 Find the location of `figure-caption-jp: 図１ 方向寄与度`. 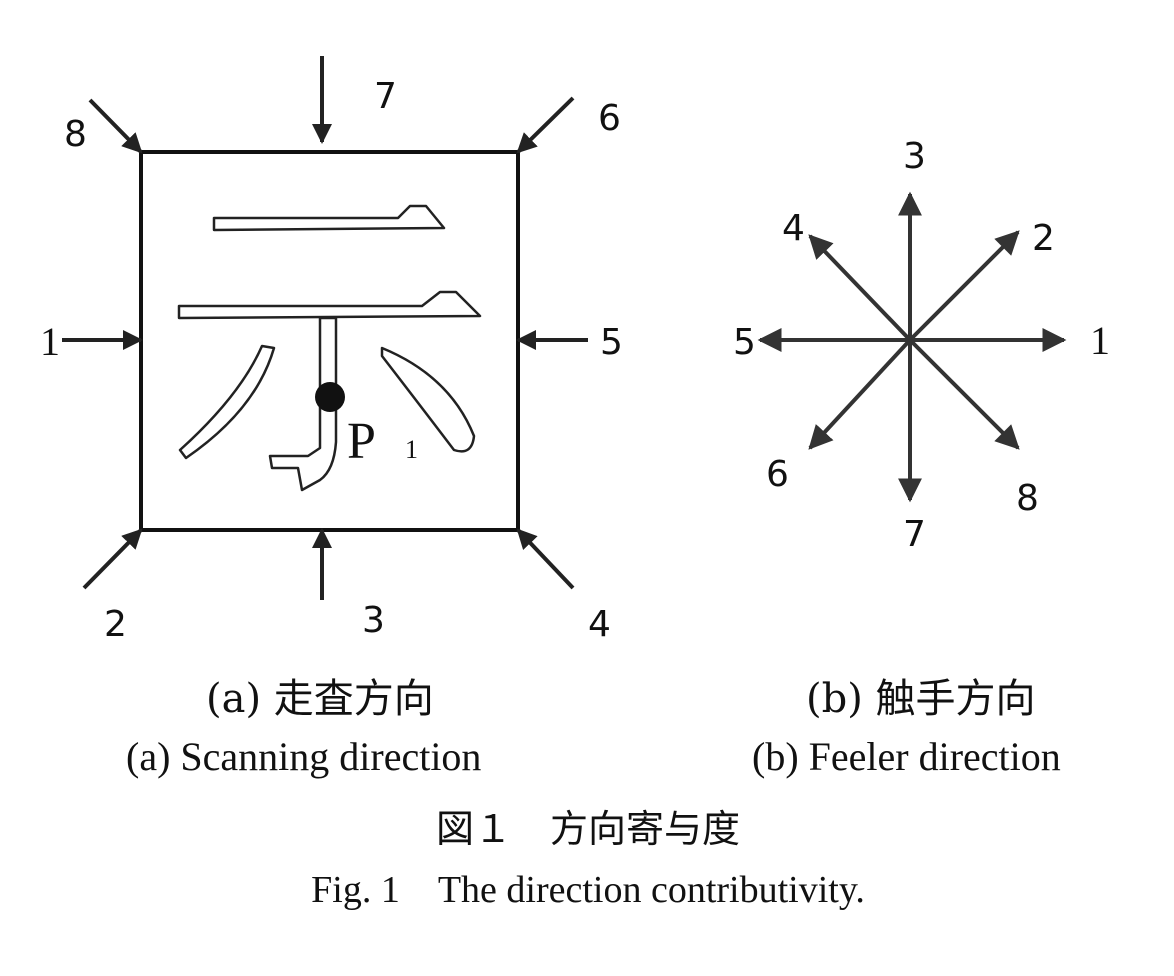

figure-caption-jp: 図１ 方向寄与度 is located at coordinates (588, 829).